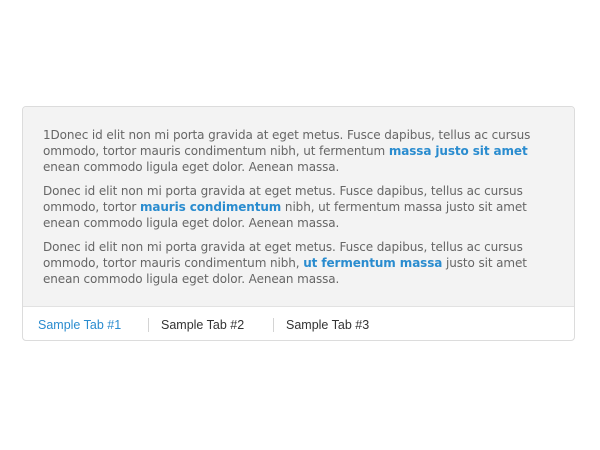 This screenshot has height=450, width=600. I want to click on highlighted-text: ut fermentum massa, so click(373, 263).